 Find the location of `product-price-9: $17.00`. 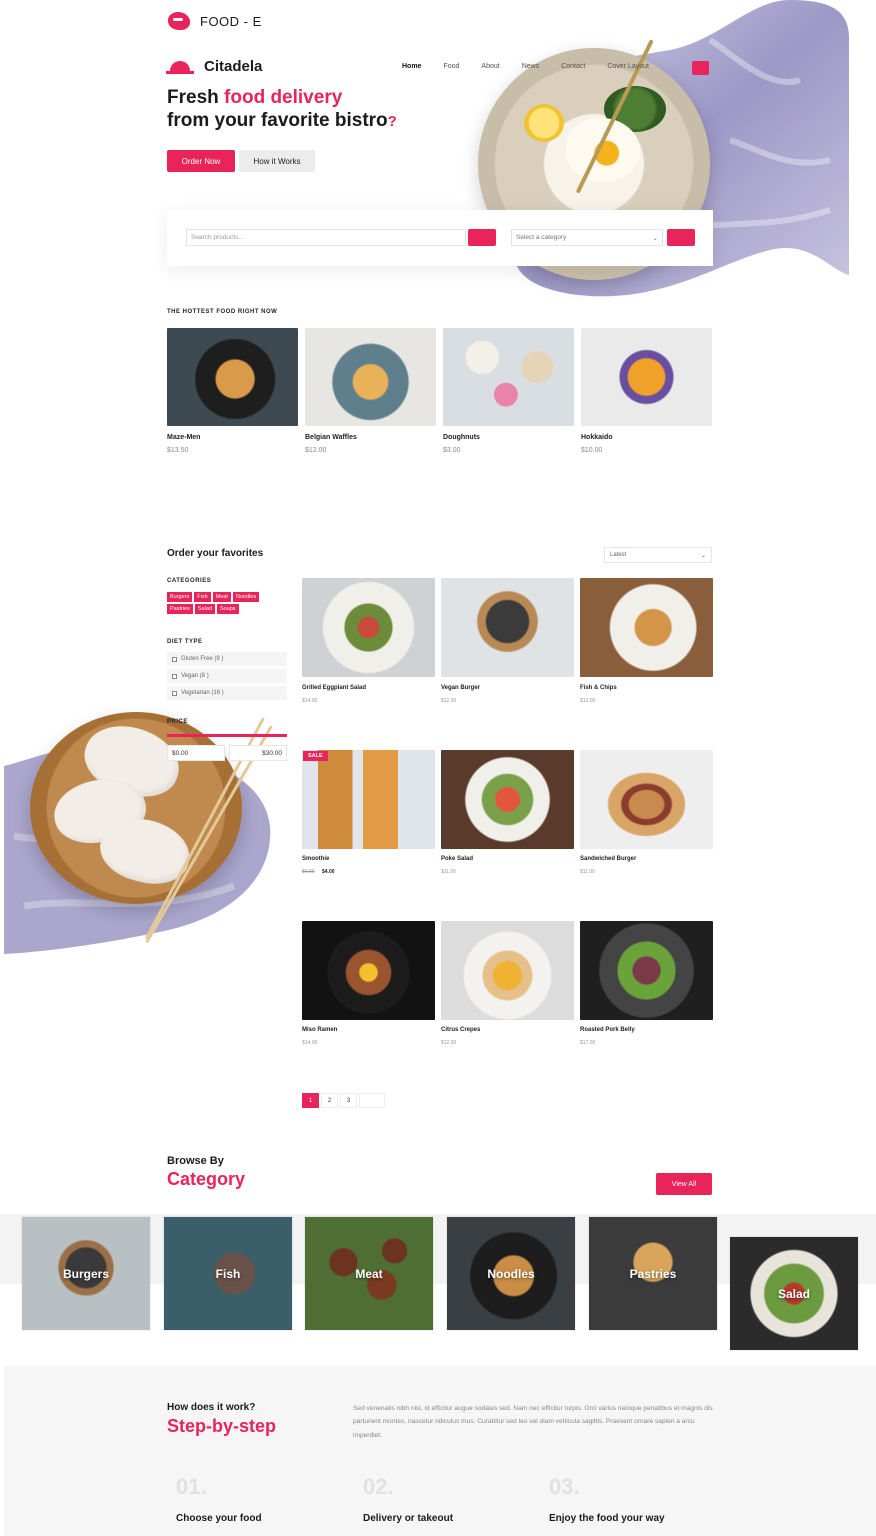

product-price-9: $17.00 is located at coordinates (588, 1043).